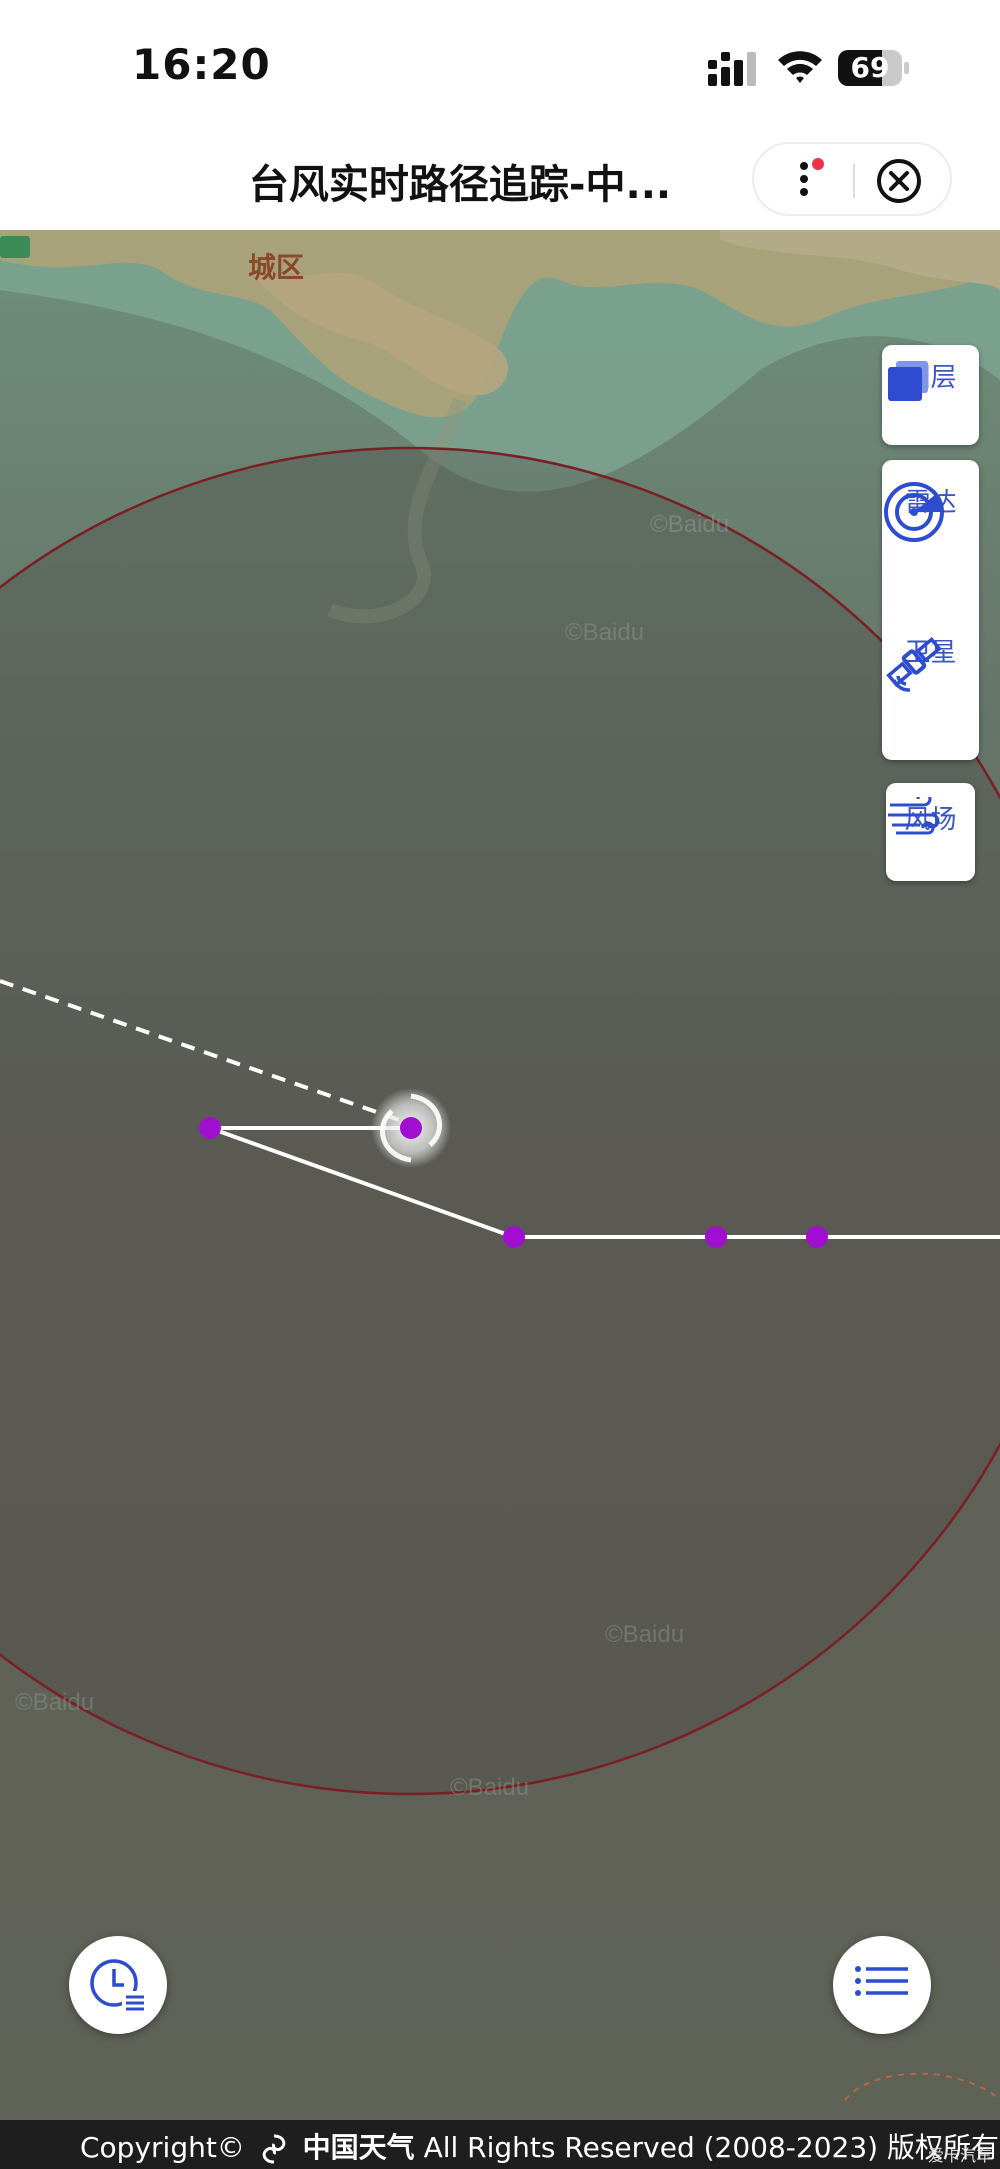  I want to click on copyright-prefix: Copyright©, so click(162, 2147).